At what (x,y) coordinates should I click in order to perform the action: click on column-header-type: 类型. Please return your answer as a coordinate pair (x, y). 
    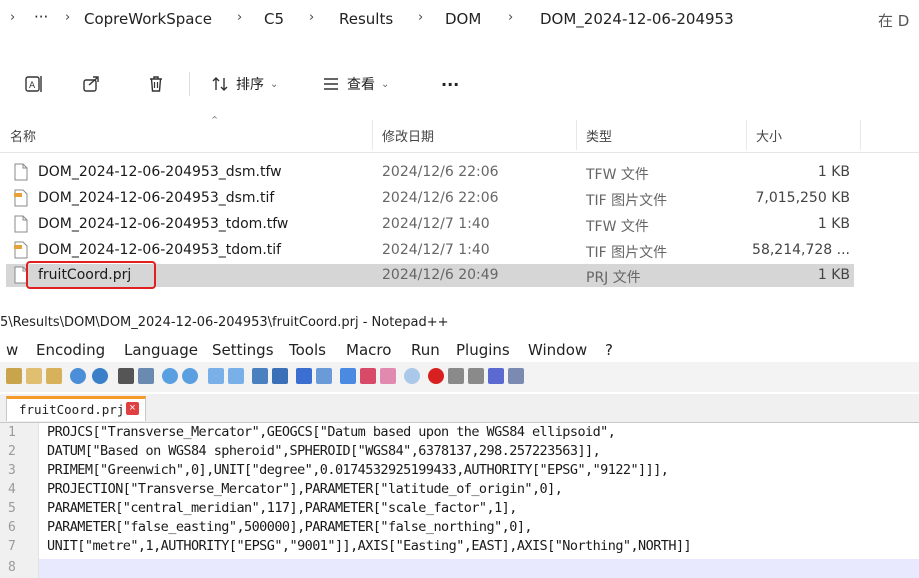
    Looking at the image, I should click on (599, 135).